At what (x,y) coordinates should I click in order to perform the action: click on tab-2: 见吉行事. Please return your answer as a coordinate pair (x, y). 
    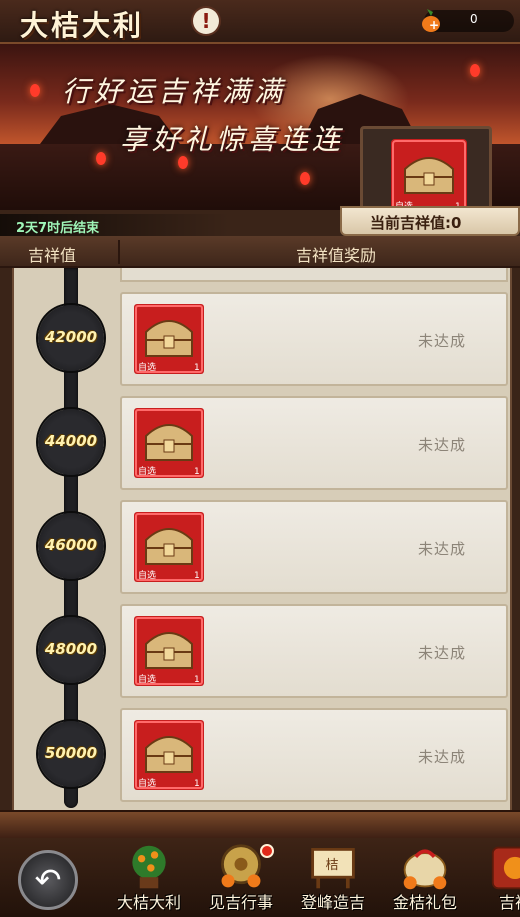
    Looking at the image, I should click on (241, 877).